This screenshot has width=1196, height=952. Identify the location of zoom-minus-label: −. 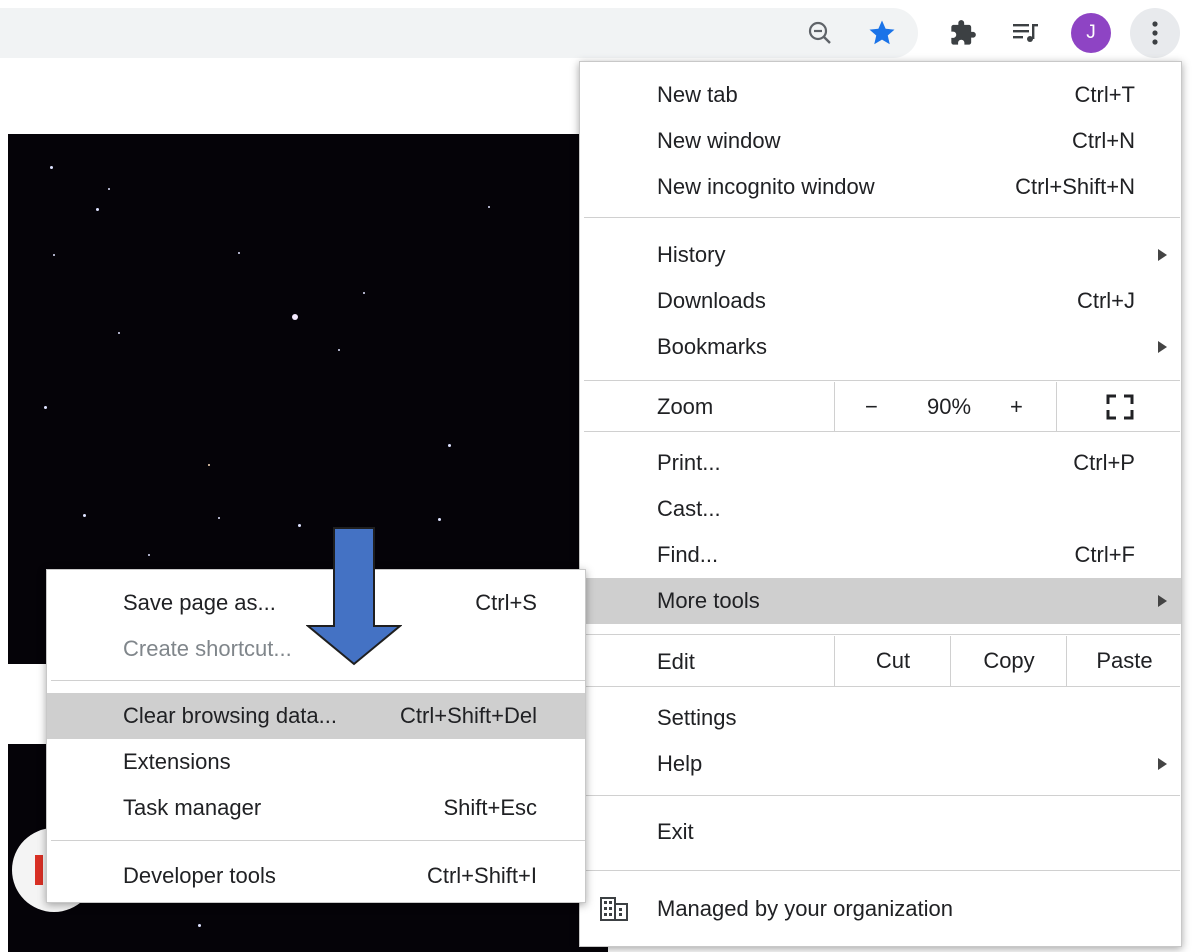
(871, 406).